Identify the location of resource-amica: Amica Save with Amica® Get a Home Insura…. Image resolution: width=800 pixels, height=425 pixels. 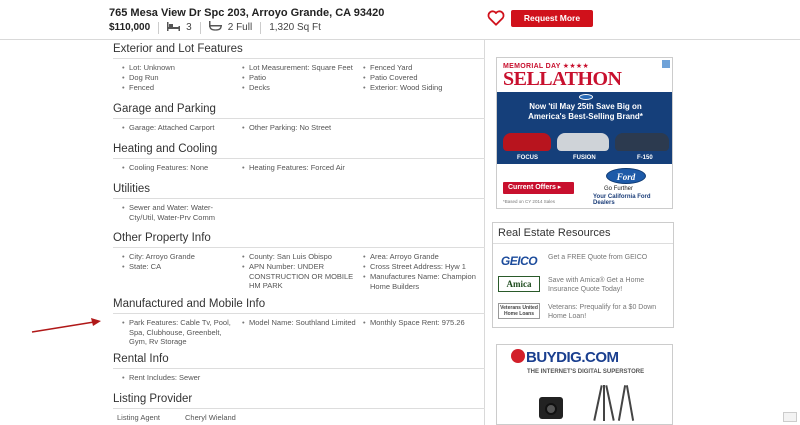
(583, 285).